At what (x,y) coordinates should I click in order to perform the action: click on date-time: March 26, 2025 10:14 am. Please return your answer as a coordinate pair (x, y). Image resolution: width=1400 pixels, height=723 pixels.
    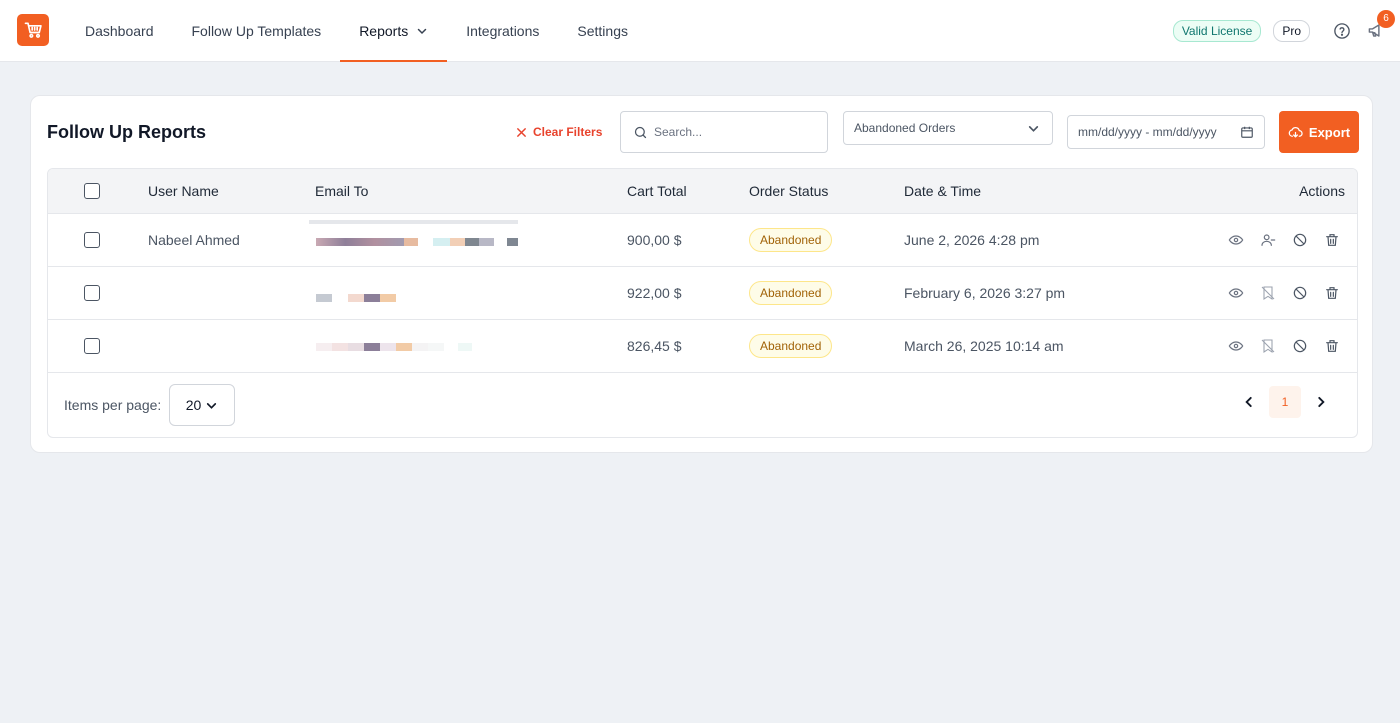
    Looking at the image, I should click on (984, 346).